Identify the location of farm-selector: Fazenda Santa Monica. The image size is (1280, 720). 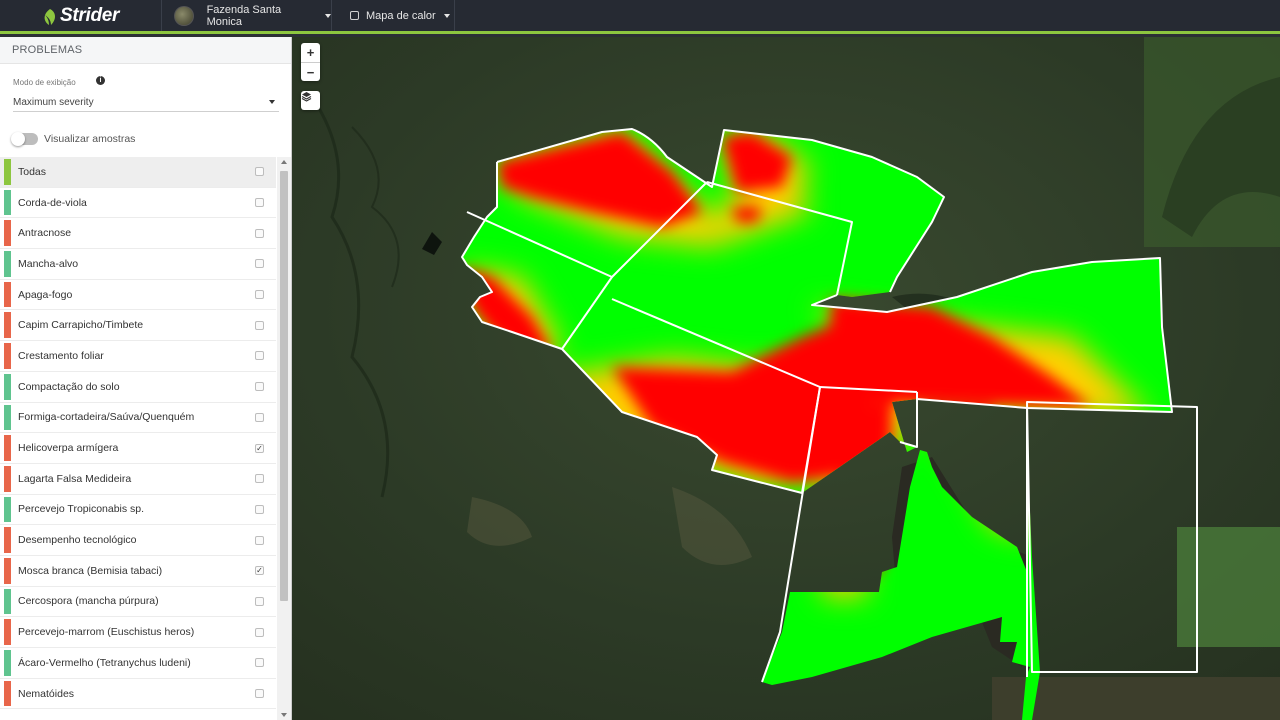
(247, 15).